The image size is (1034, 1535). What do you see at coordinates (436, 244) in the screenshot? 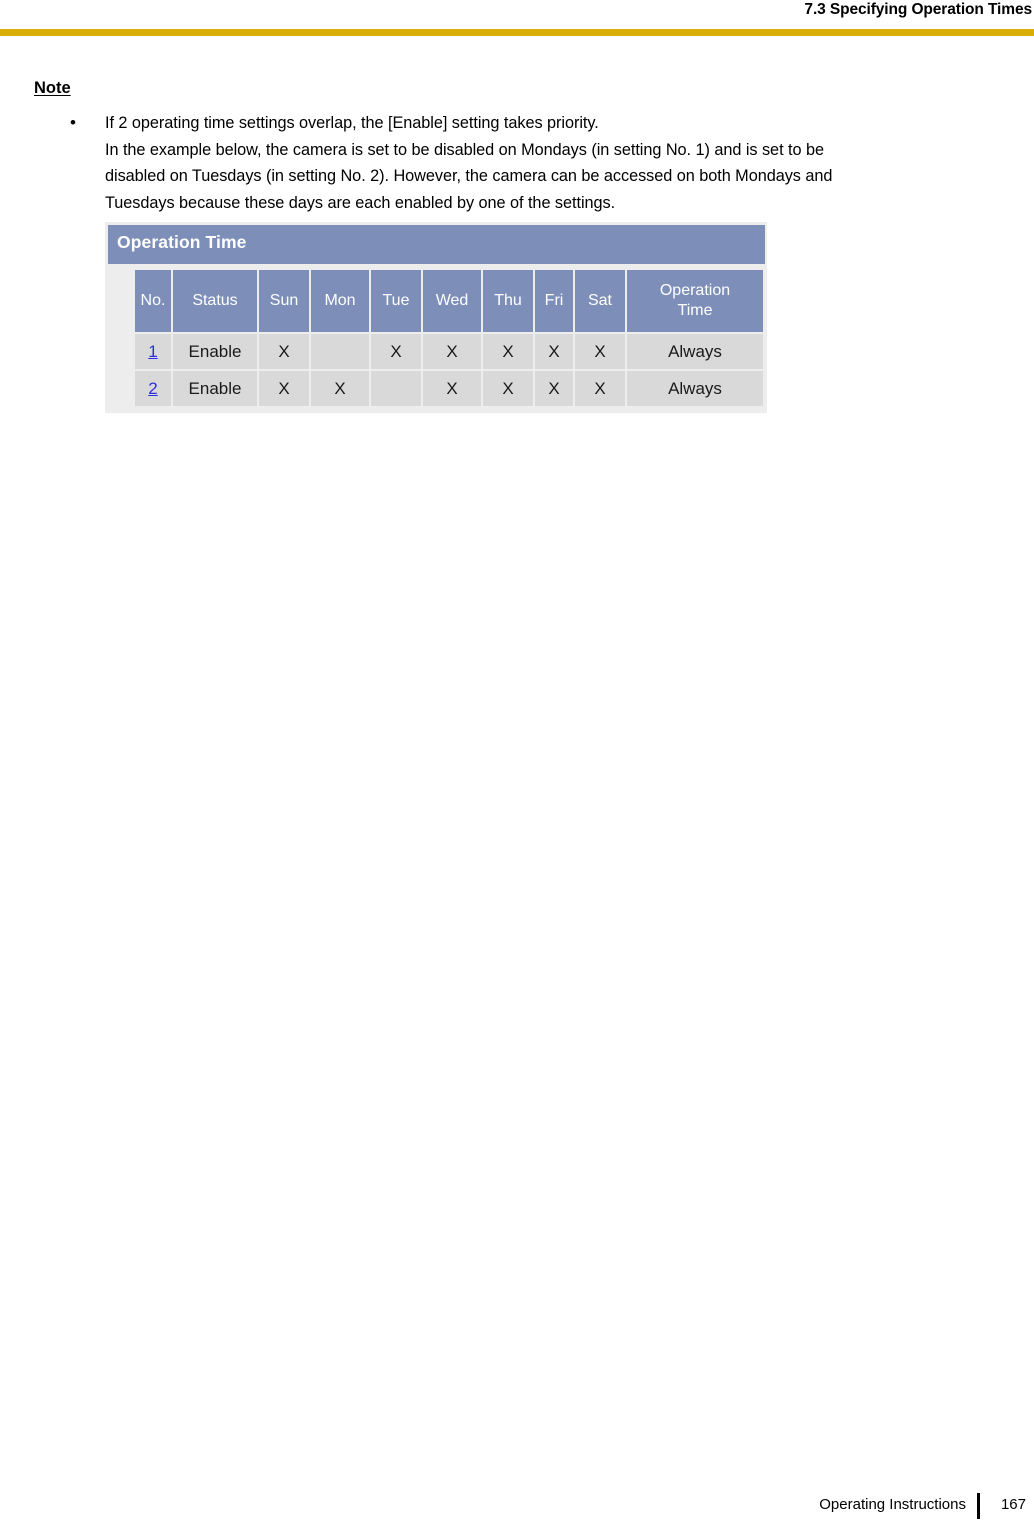
I see `operation-time-title: Operation Time` at bounding box center [436, 244].